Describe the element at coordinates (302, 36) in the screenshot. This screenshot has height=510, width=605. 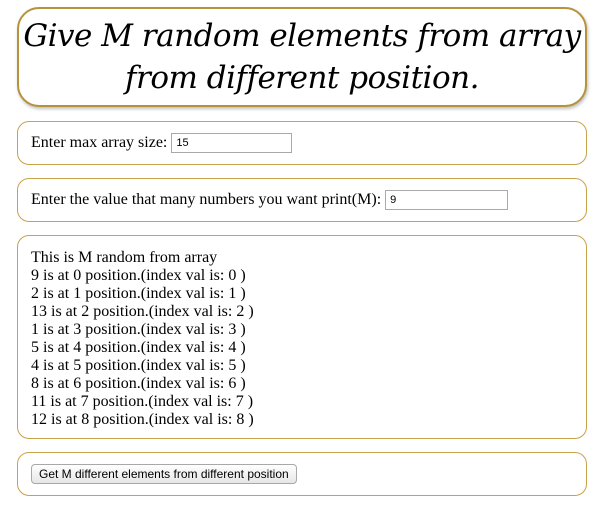
I see `page-title-line-1: Give M random elements from array` at that location.